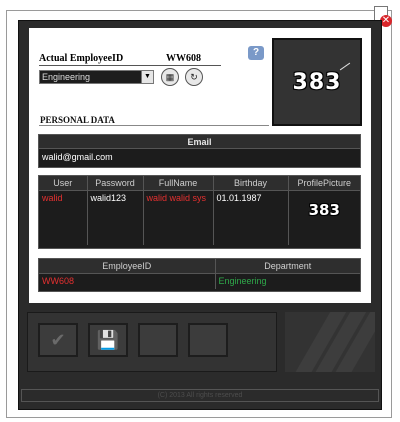 This screenshot has width=400, height=422. What do you see at coordinates (81, 58) in the screenshot?
I see `employee-id-label: Actual EmployeeID` at bounding box center [81, 58].